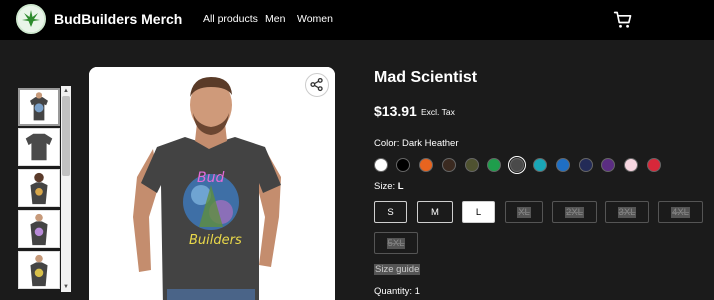  I want to click on size-option-label: M, so click(435, 212).